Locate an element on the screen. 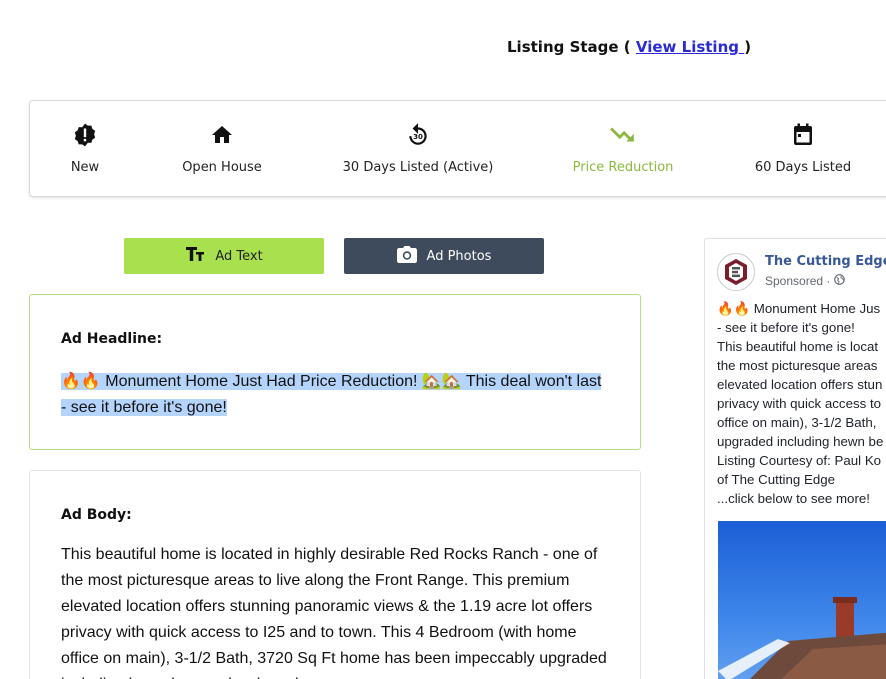 The image size is (886, 679). ad-text-tab-label: Ad Text is located at coordinates (239, 256).